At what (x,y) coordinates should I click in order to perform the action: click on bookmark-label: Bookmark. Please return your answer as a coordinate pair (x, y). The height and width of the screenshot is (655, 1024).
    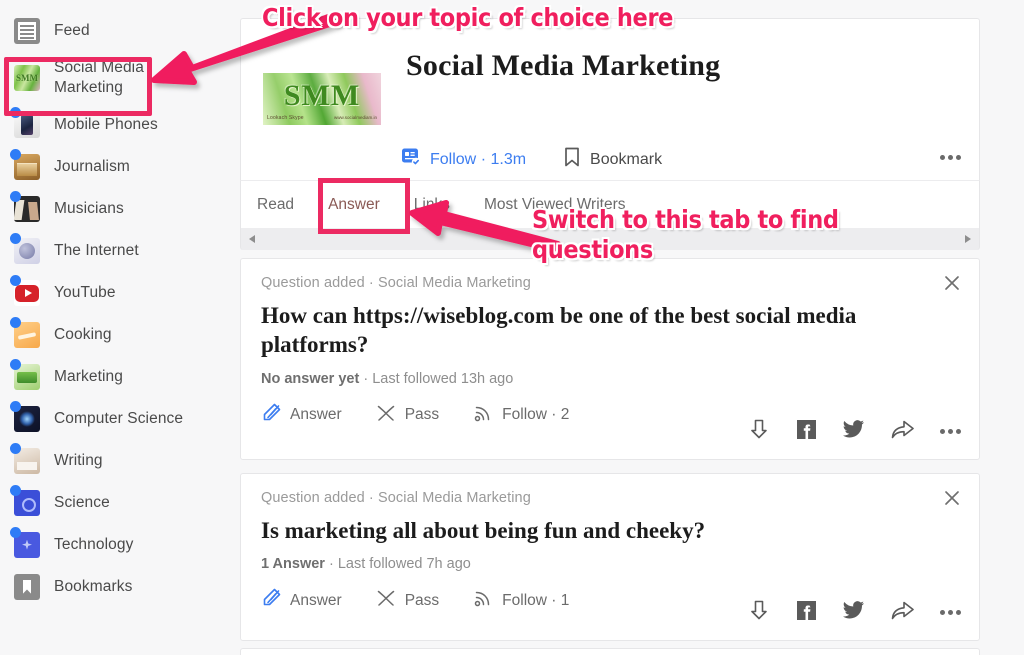
    Looking at the image, I should click on (626, 159).